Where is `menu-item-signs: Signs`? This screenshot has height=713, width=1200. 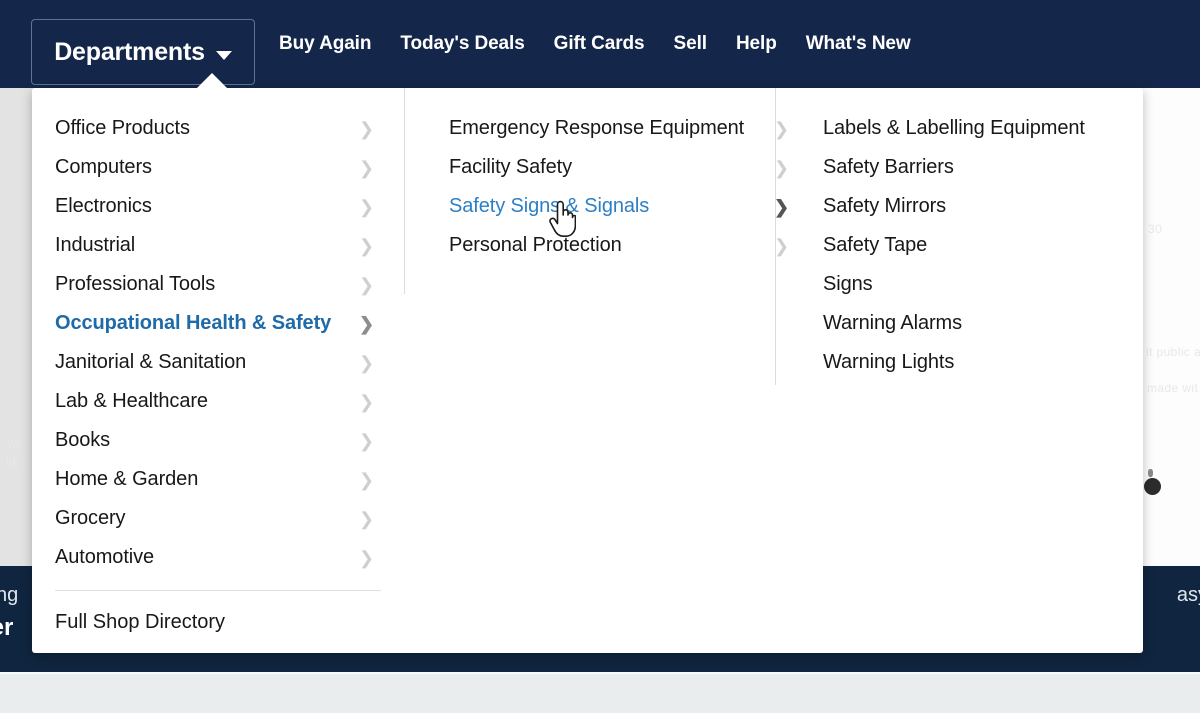 menu-item-signs: Signs is located at coordinates (959, 284).